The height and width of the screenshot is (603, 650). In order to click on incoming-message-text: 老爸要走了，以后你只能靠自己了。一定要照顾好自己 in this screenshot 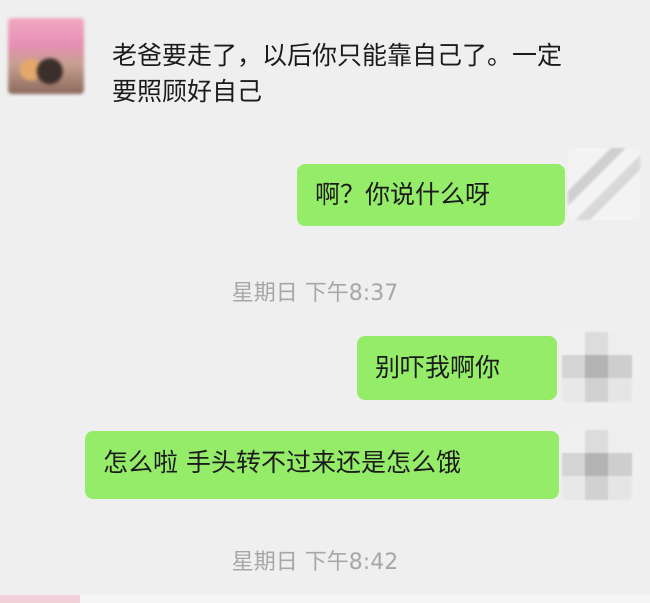, I will do `click(337, 73)`.